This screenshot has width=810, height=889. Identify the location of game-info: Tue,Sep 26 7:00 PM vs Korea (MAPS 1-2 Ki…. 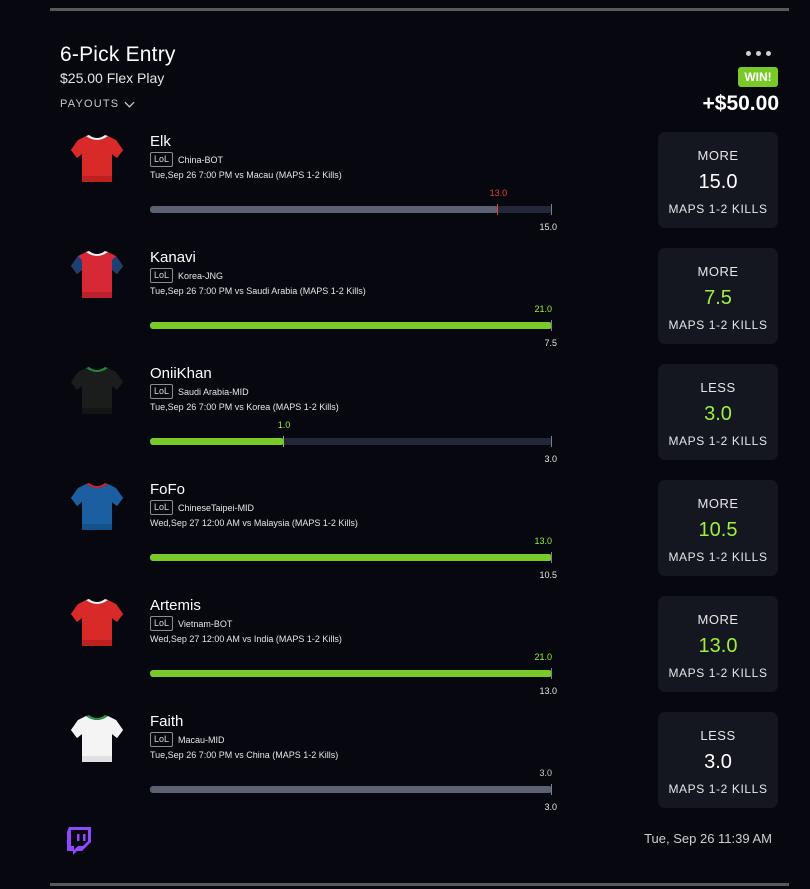
(244, 407).